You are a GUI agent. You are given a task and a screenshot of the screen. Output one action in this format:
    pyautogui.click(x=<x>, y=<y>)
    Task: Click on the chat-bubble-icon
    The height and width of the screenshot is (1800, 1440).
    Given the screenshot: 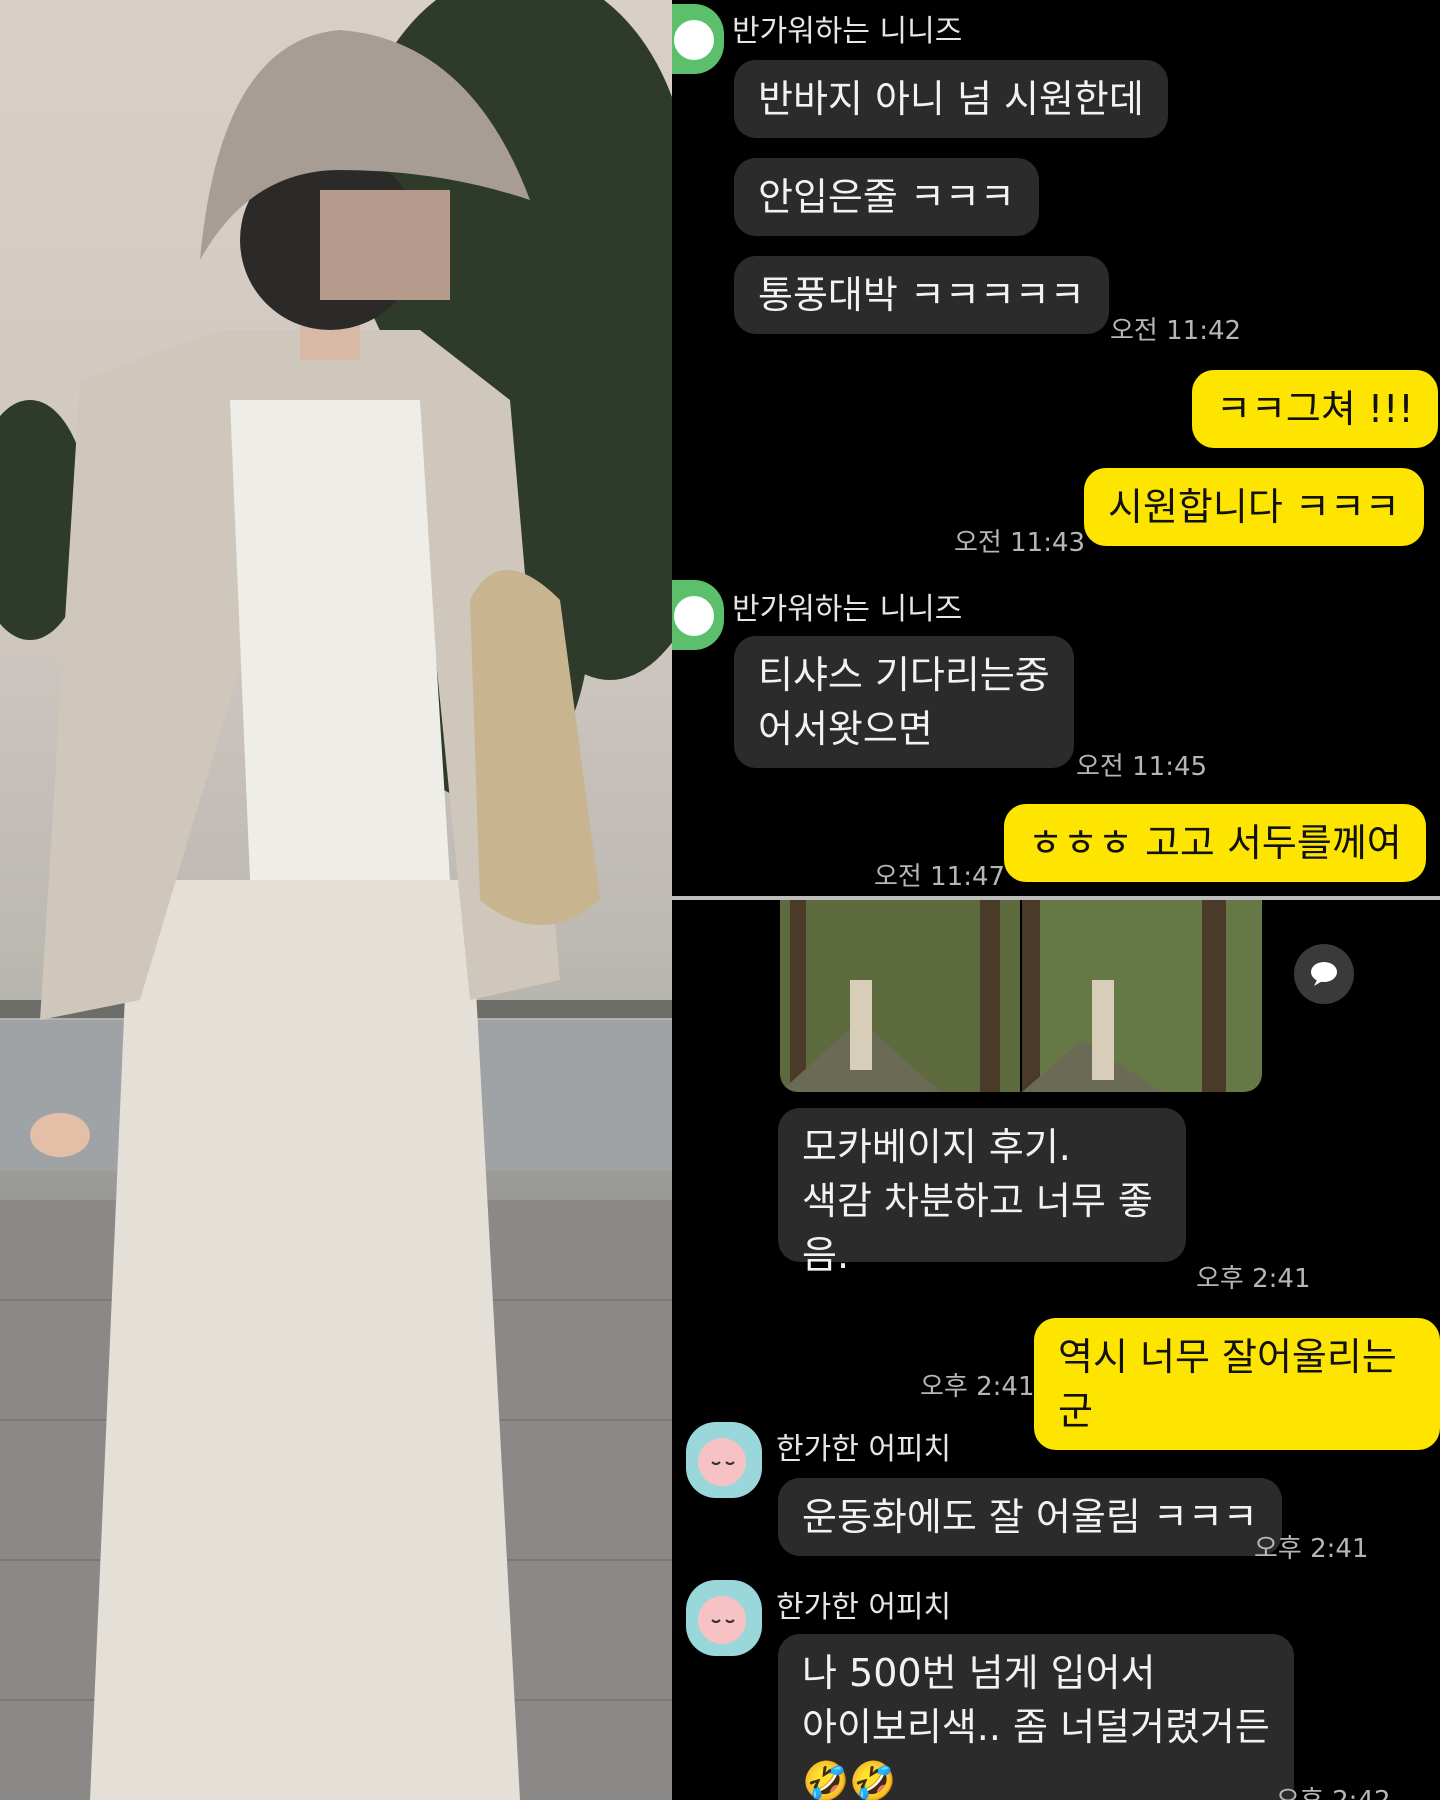 What is the action you would take?
    pyautogui.click(x=1324, y=974)
    